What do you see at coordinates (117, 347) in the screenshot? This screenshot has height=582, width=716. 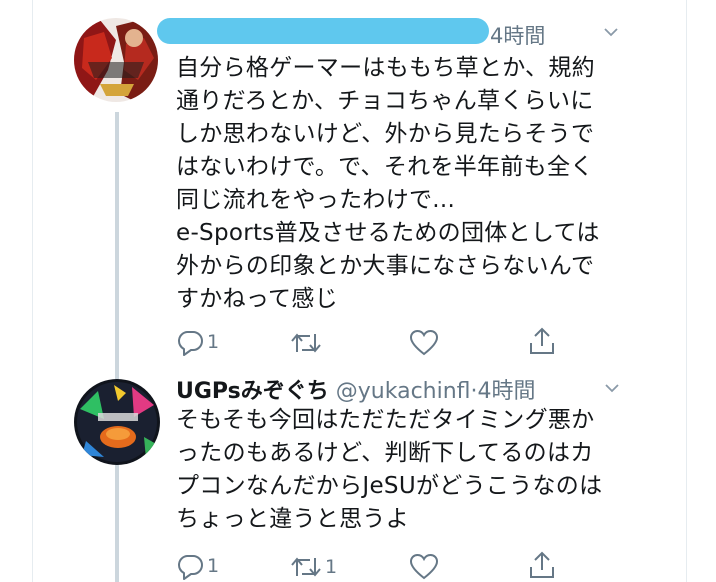 I see `thread-connector` at bounding box center [117, 347].